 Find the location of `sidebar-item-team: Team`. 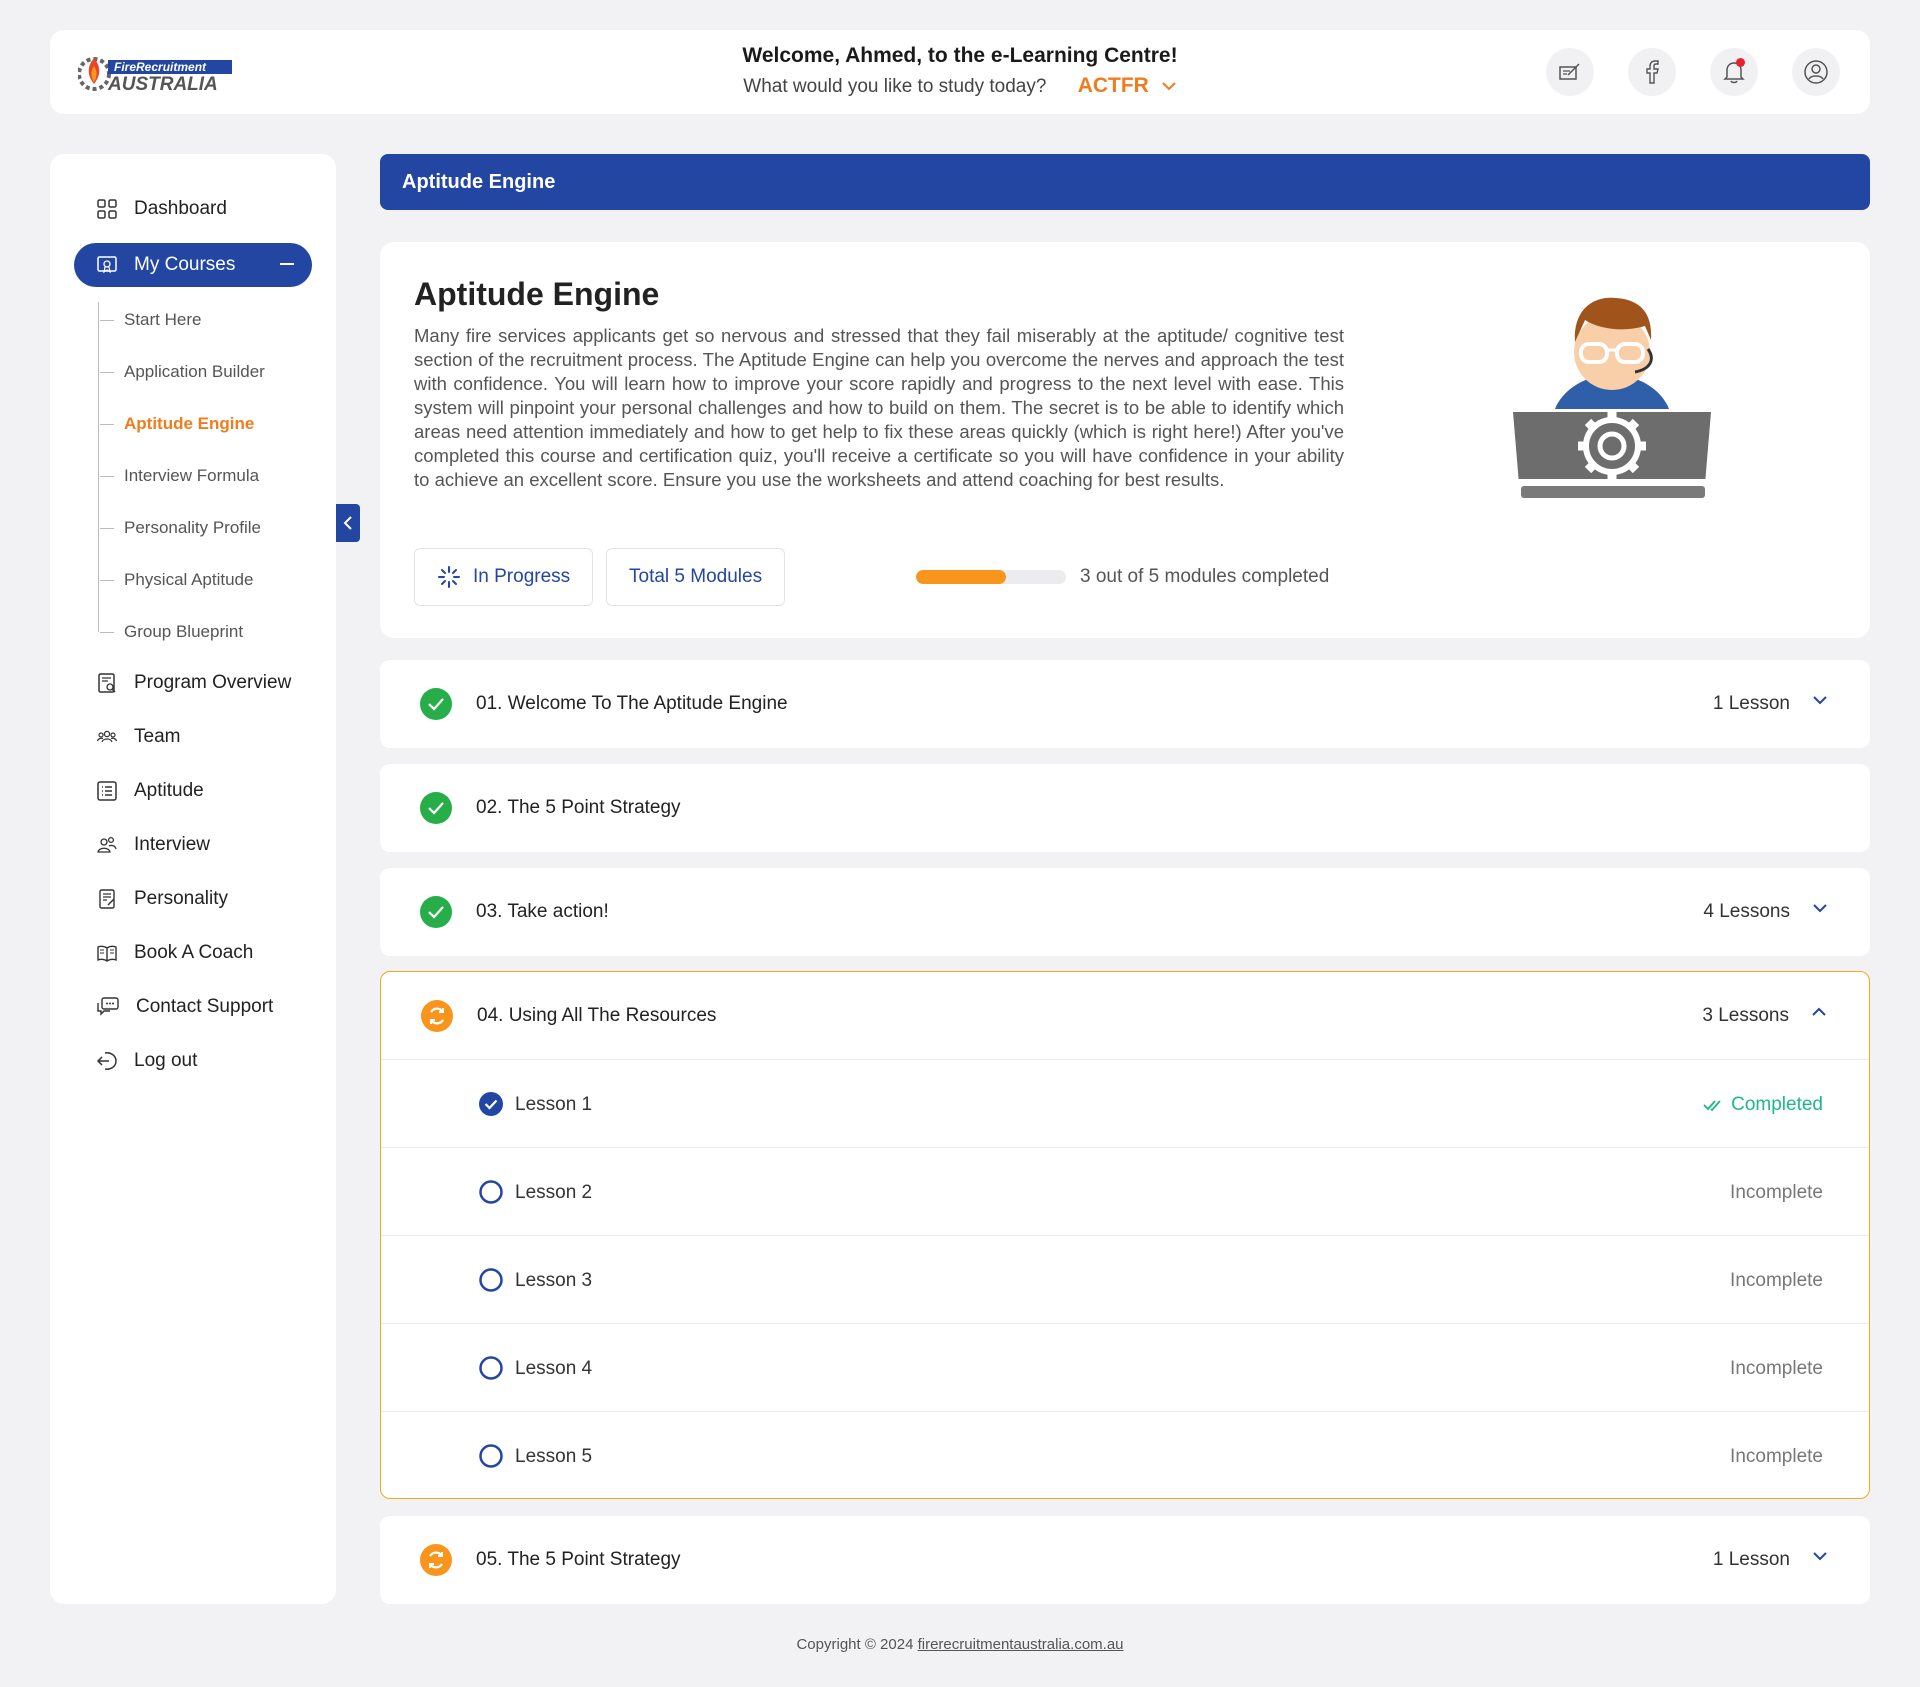

sidebar-item-team: Team is located at coordinates (138, 737).